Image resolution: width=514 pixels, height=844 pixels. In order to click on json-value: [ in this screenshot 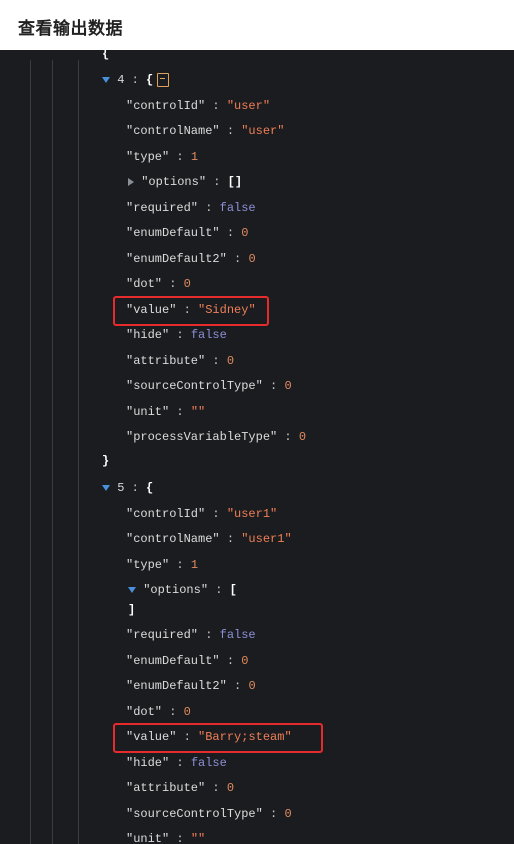, I will do `click(233, 590)`.